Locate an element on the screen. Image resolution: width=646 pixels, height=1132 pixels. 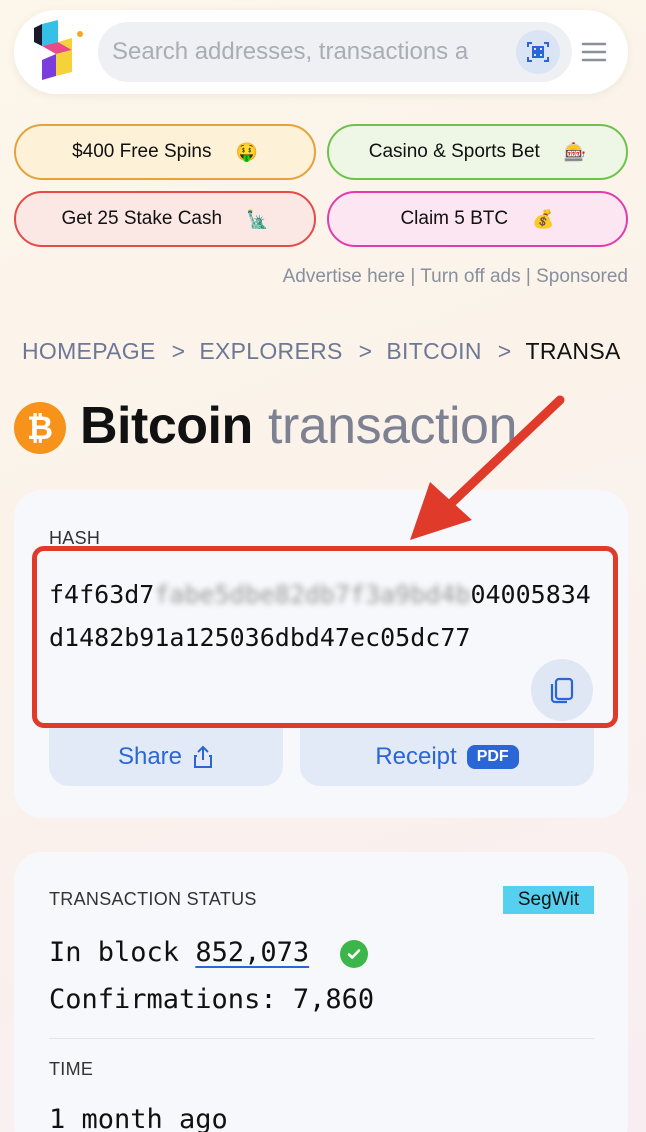
ad-pill-casino: Casino & Sports Bet 🎰 is located at coordinates (477, 152).